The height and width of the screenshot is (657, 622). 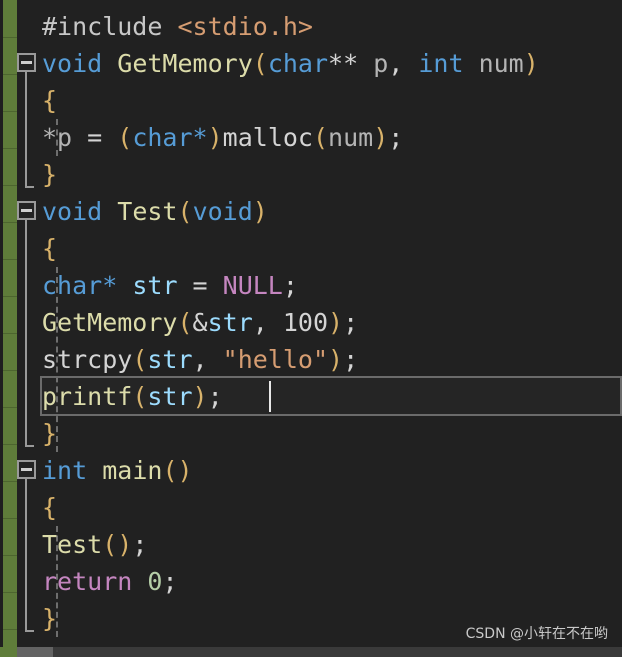 I want to click on token-operator: &, so click(x=200, y=322).